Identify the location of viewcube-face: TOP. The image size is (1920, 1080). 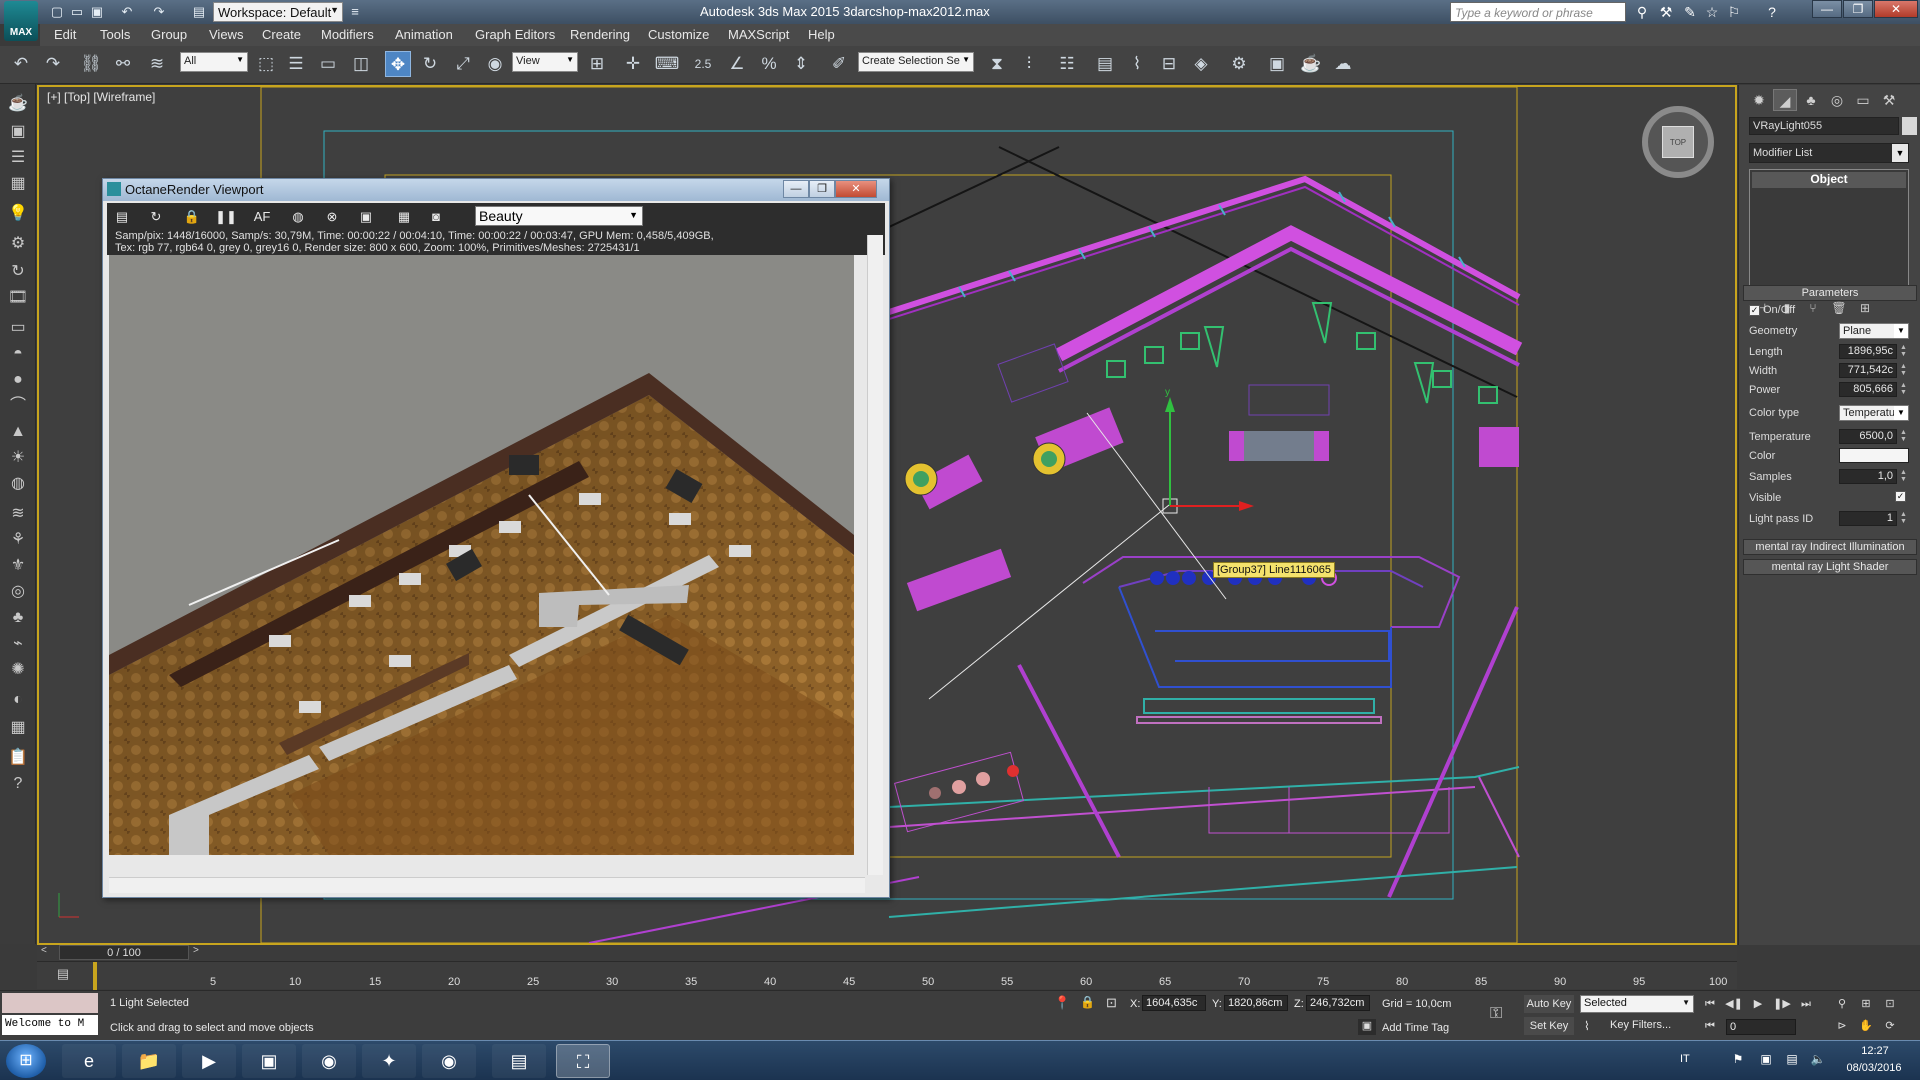
(1678, 142).